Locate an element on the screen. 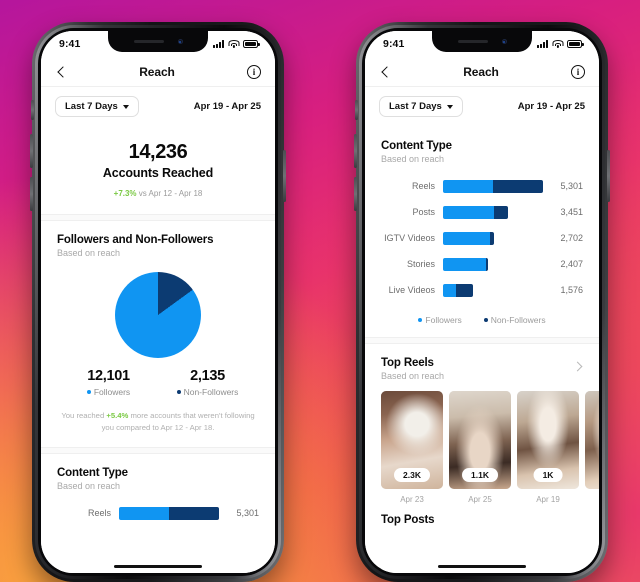 The image size is (640, 582). bar-row: Posts 3,451 is located at coordinates (482, 212).